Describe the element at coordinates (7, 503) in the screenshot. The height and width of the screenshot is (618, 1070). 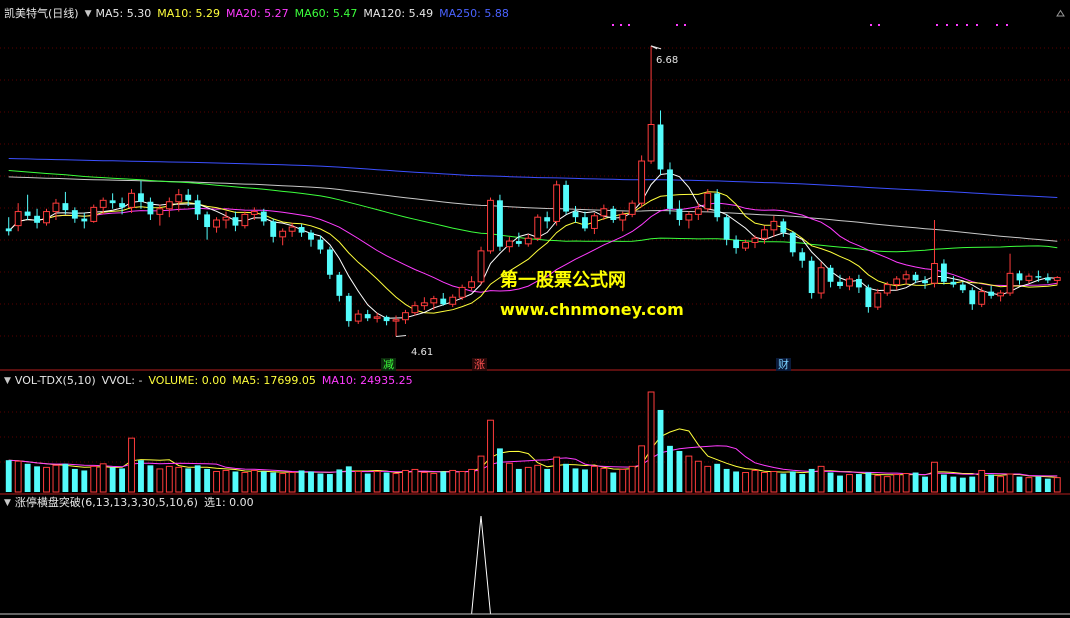
I see `indicator-dropdown-icon: ▼` at that location.